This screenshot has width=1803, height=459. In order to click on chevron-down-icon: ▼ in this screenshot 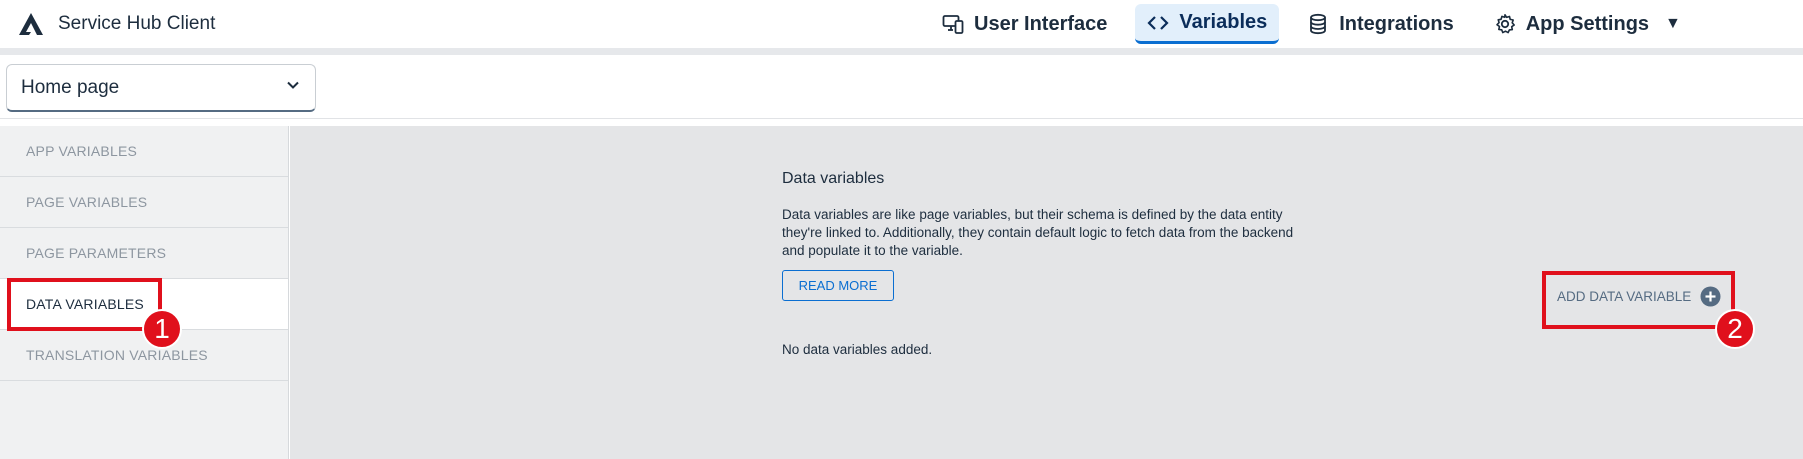, I will do `click(1673, 24)`.